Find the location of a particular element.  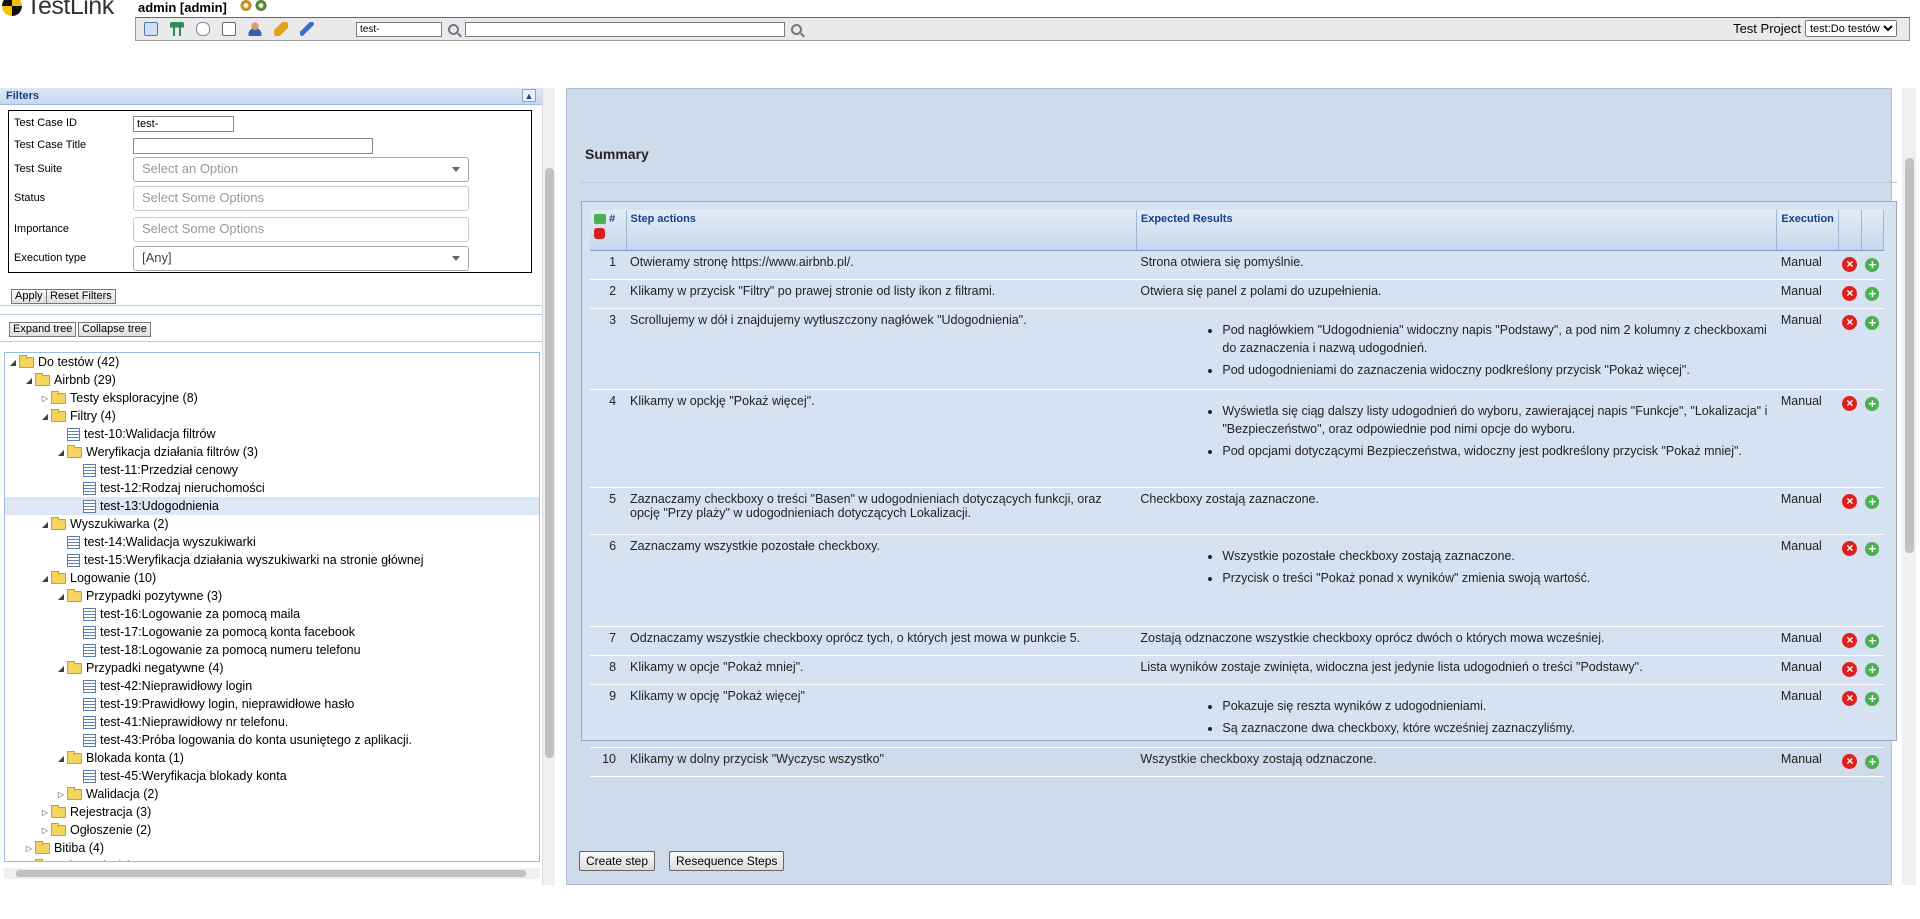

tree-folder: ◢ Przypadki pozytywne (3) is located at coordinates (272, 596).